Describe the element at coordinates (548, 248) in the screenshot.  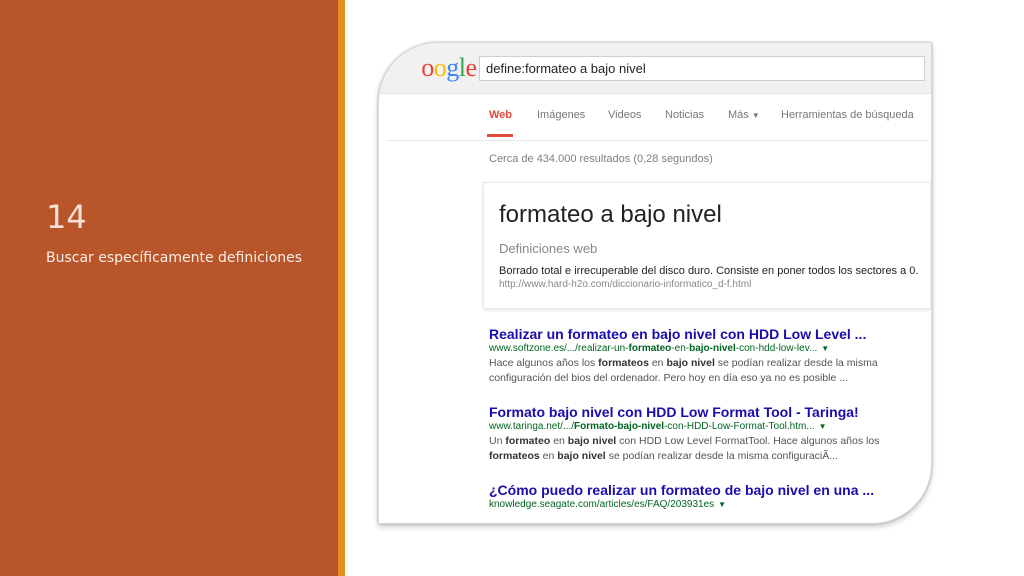
I see `definition-label: Definiciones web` at that location.